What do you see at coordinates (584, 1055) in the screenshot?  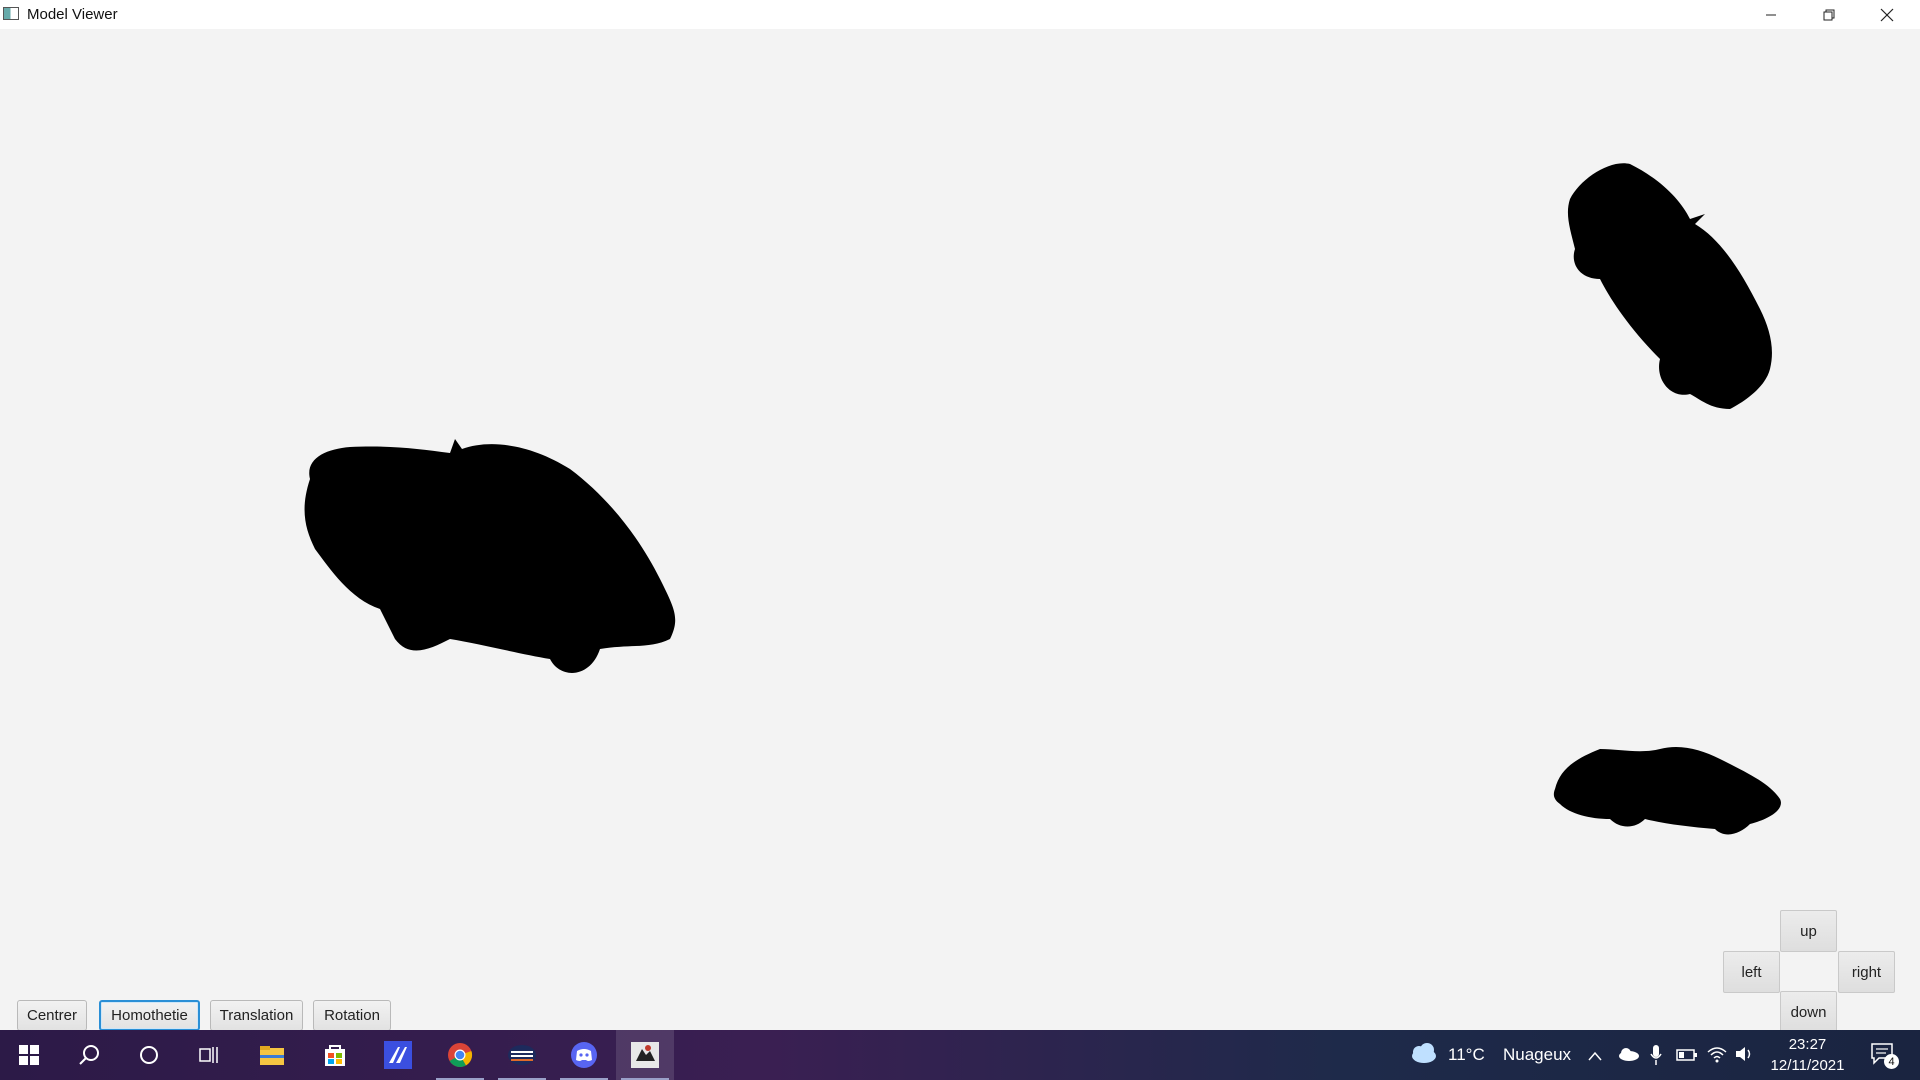 I see `discord-icon` at bounding box center [584, 1055].